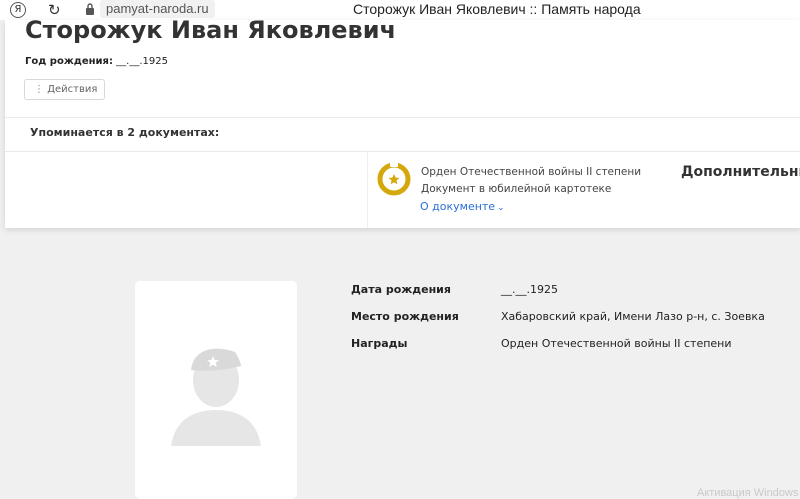  What do you see at coordinates (405, 316) in the screenshot?
I see `detail-label: Место рождения` at bounding box center [405, 316].